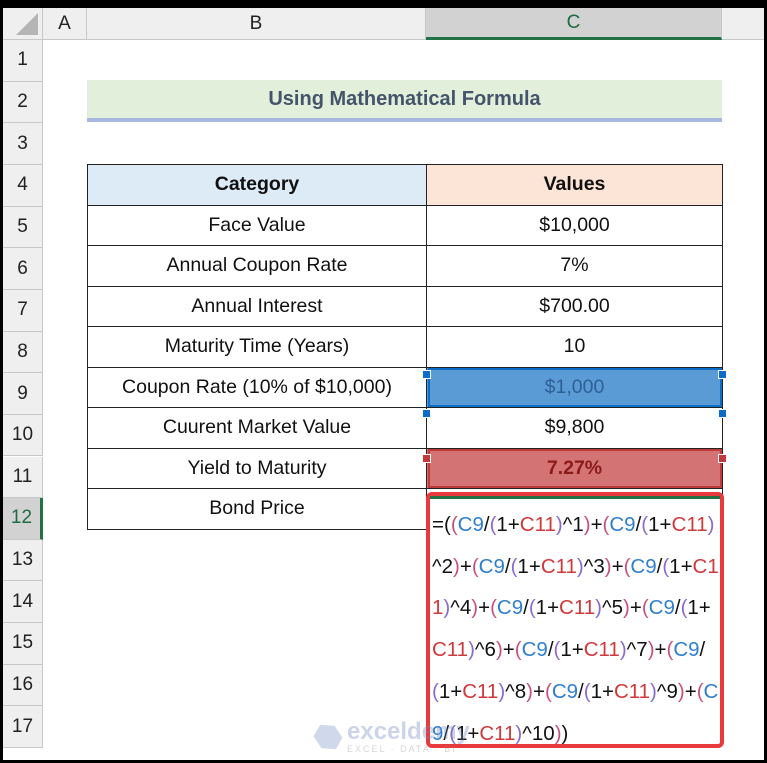  What do you see at coordinates (575, 497) in the screenshot?
I see `active-cell-indicator` at bounding box center [575, 497].